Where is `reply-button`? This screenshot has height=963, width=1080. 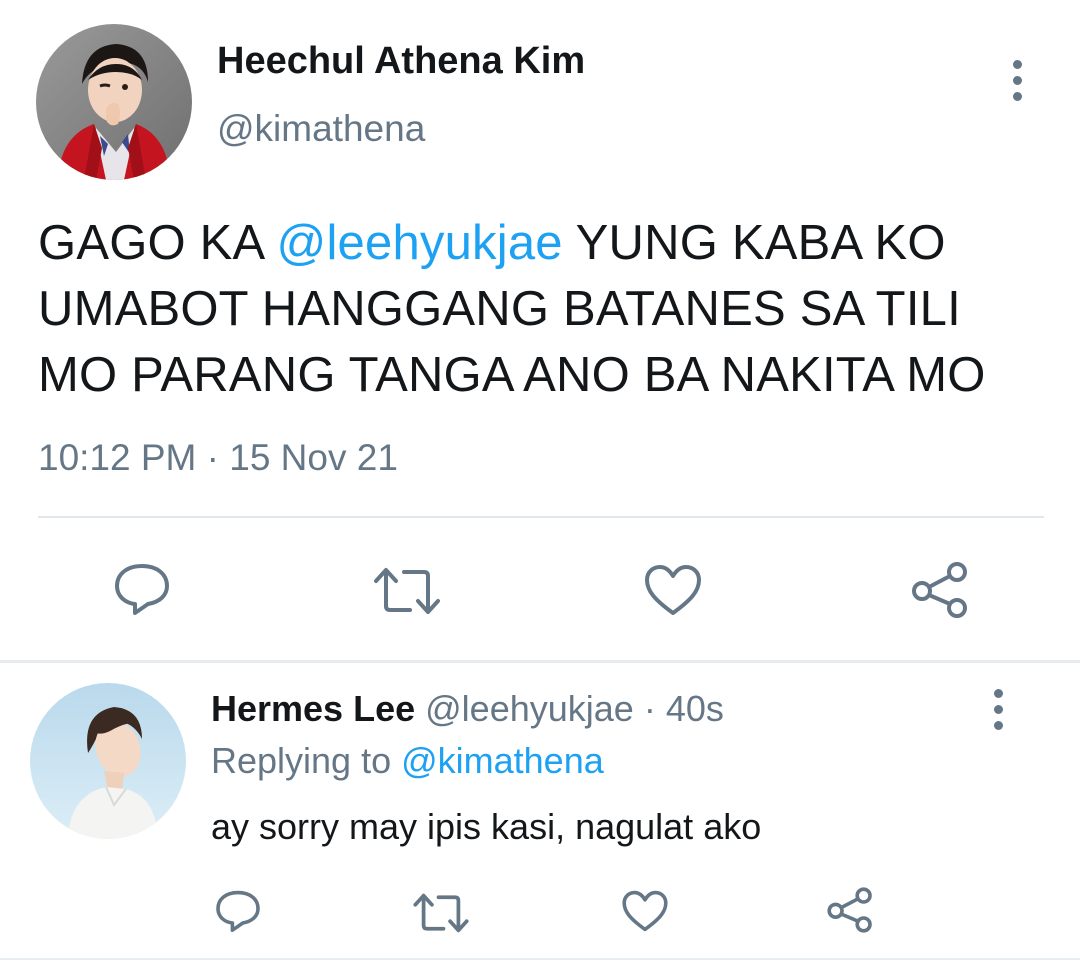
reply-button is located at coordinates (142, 589).